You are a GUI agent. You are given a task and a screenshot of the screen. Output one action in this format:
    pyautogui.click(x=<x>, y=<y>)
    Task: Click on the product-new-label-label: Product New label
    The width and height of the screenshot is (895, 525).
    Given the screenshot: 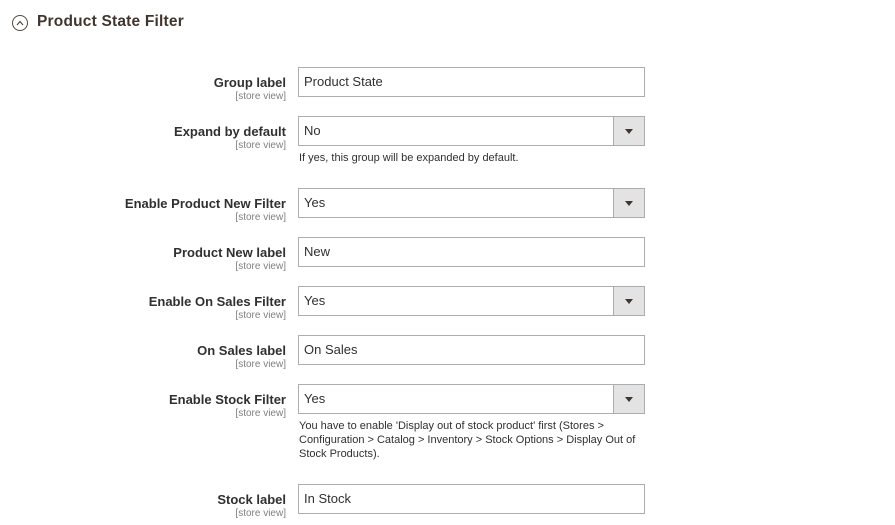 What is the action you would take?
    pyautogui.click(x=229, y=252)
    